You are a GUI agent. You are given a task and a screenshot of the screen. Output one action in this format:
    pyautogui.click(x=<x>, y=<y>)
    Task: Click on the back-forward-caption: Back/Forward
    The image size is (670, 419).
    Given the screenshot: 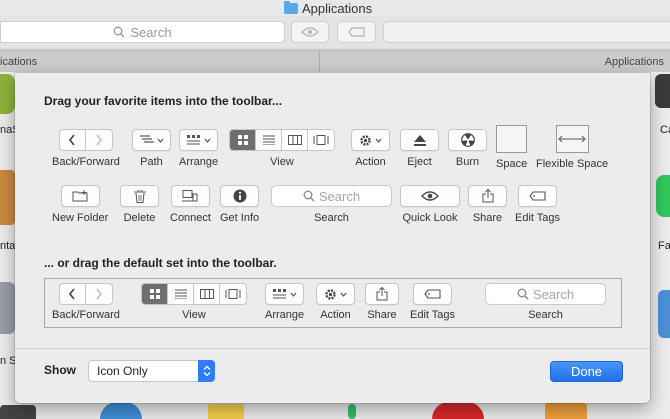 What is the action you would take?
    pyautogui.click(x=86, y=162)
    